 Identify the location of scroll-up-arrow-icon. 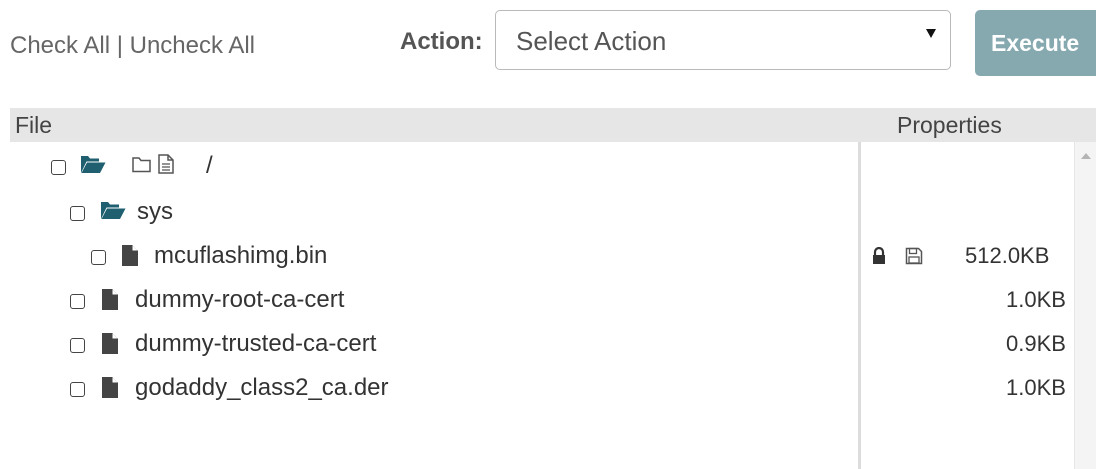
(1086, 156).